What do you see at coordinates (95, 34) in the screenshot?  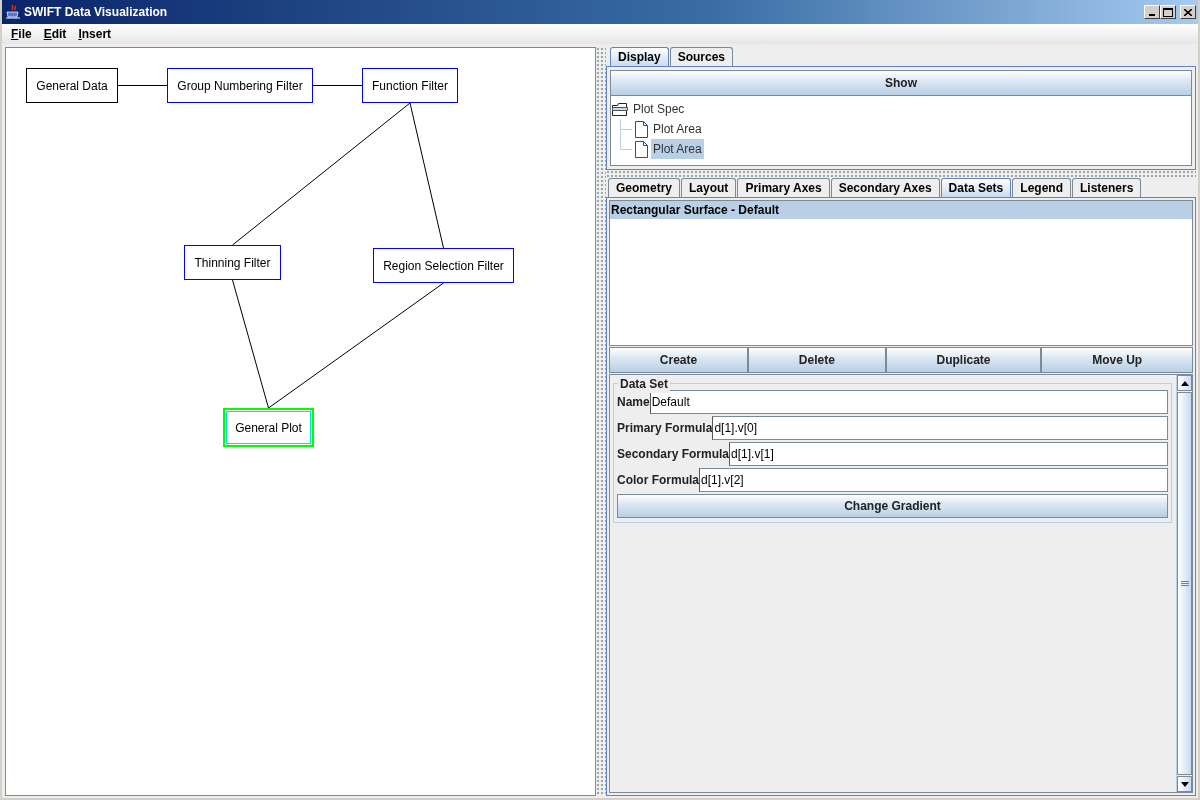 I see `menu-item: Insert` at bounding box center [95, 34].